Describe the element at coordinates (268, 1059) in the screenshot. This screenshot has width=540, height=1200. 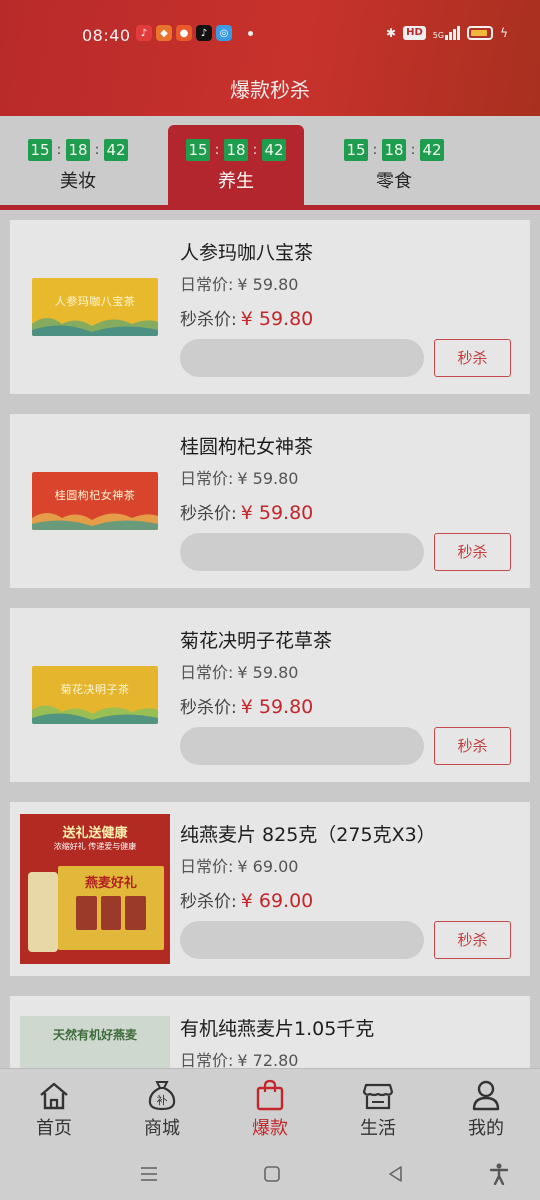
I see `regular-price: ¥ 72.80` at that location.